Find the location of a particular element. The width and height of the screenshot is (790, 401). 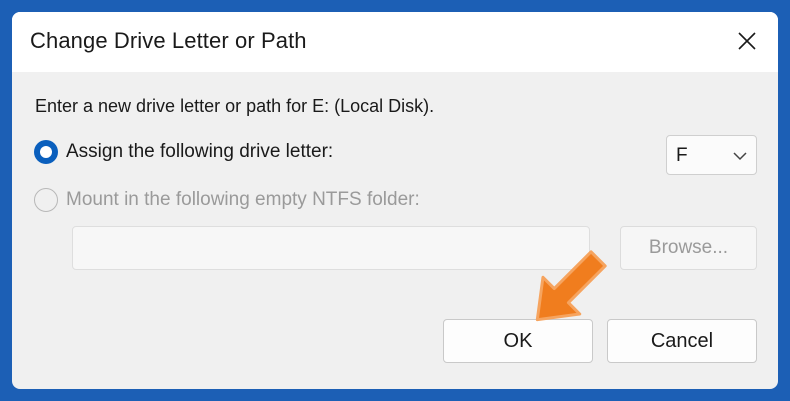

assign-letter-radio is located at coordinates (46, 152).